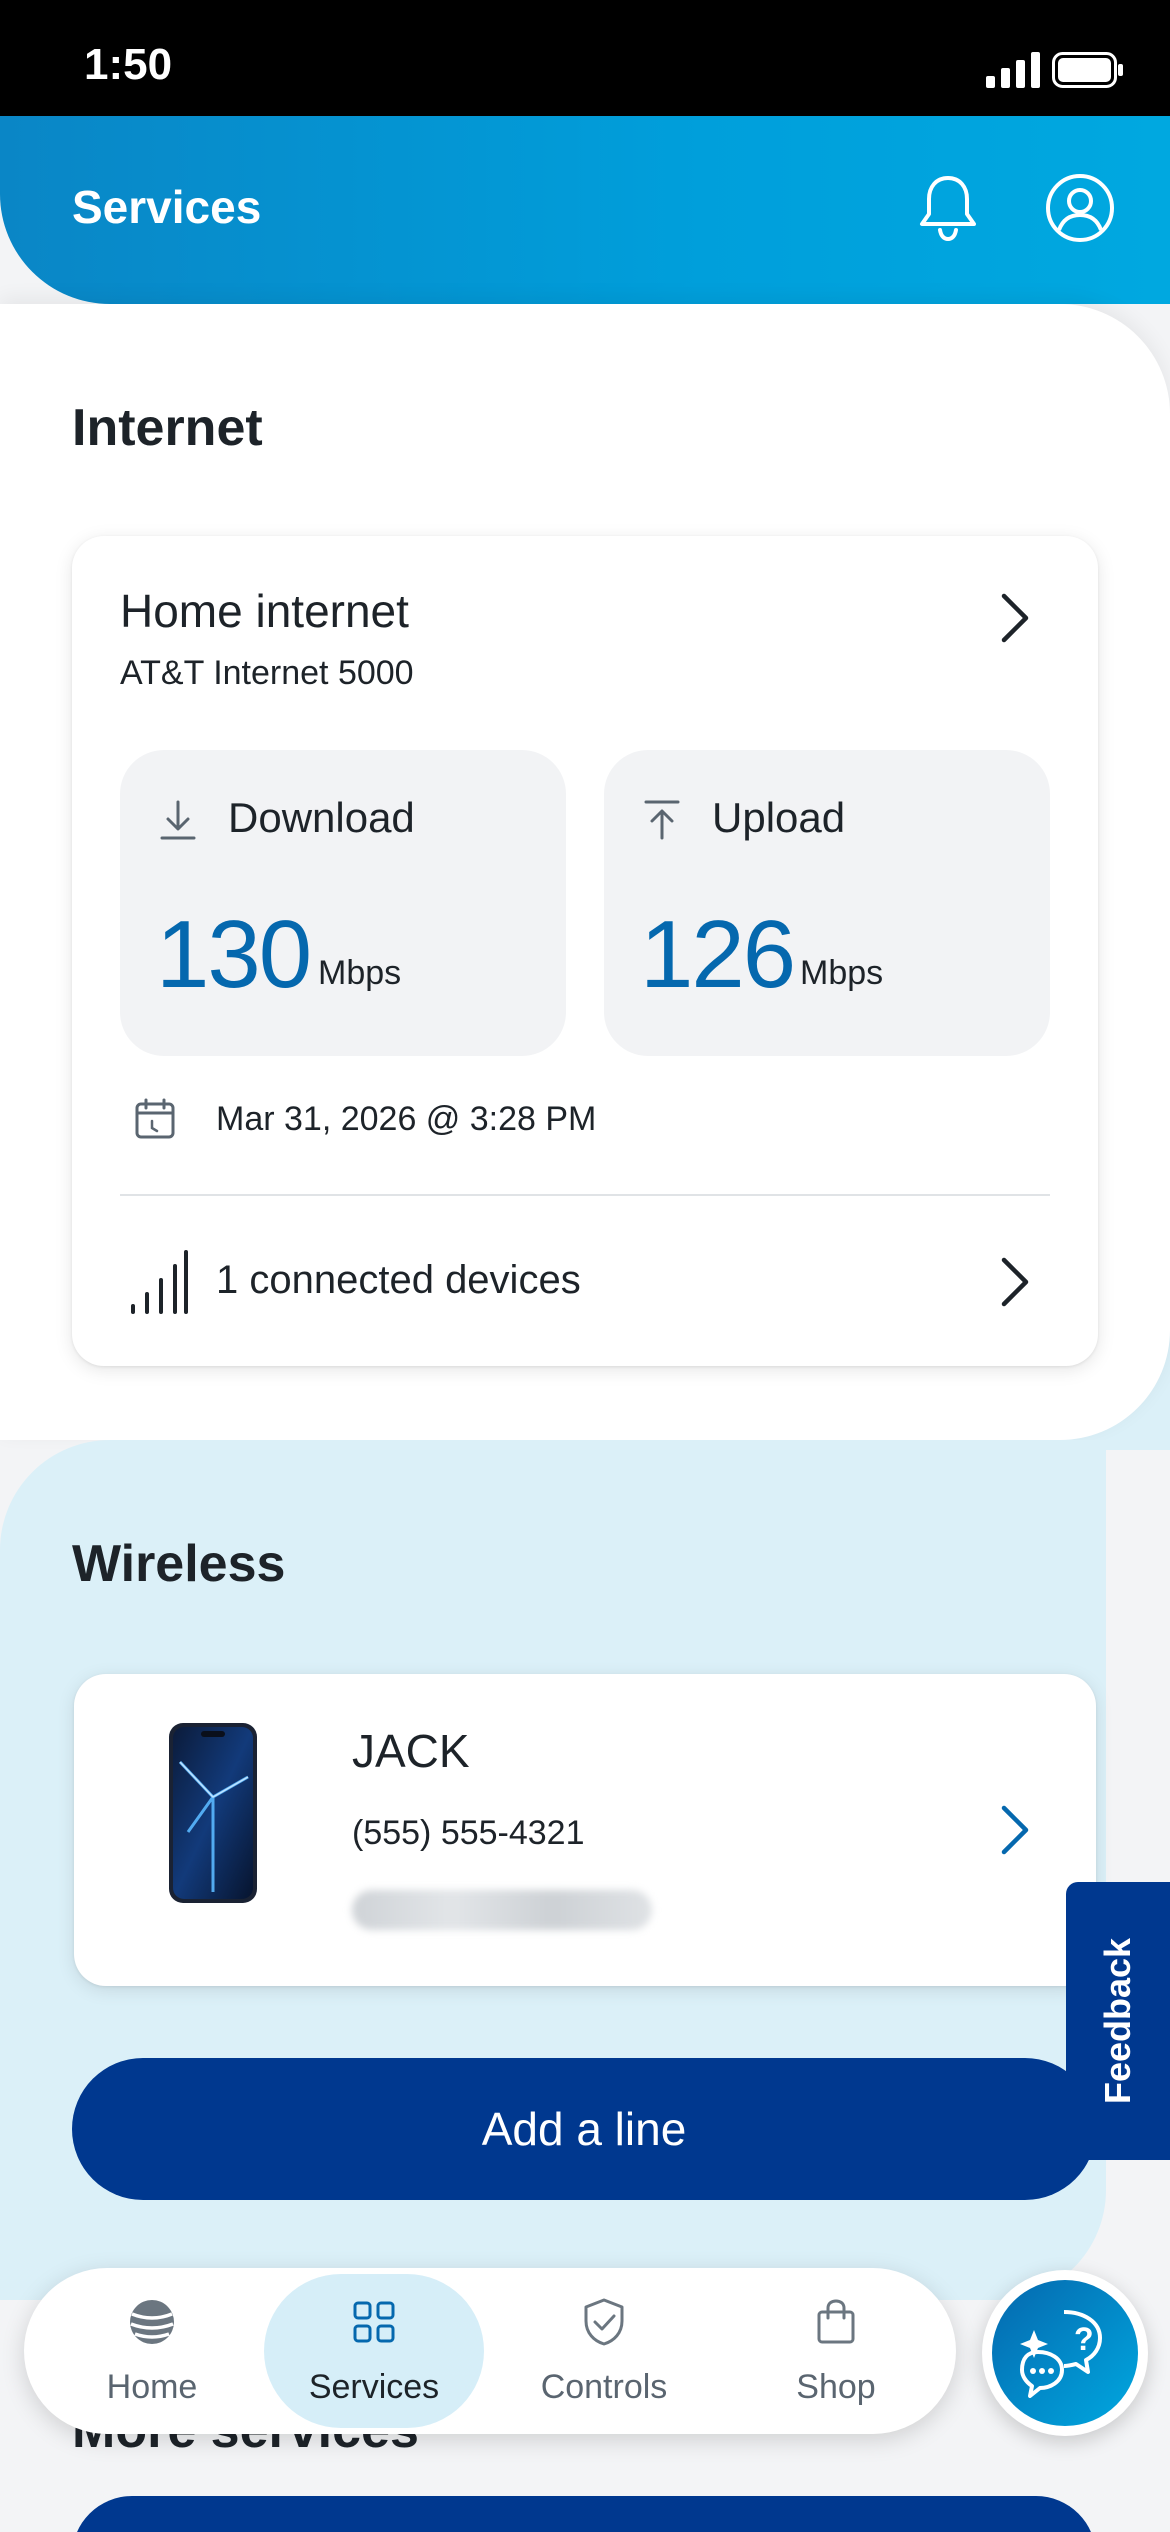  I want to click on tab-home: Home, so click(152, 2351).